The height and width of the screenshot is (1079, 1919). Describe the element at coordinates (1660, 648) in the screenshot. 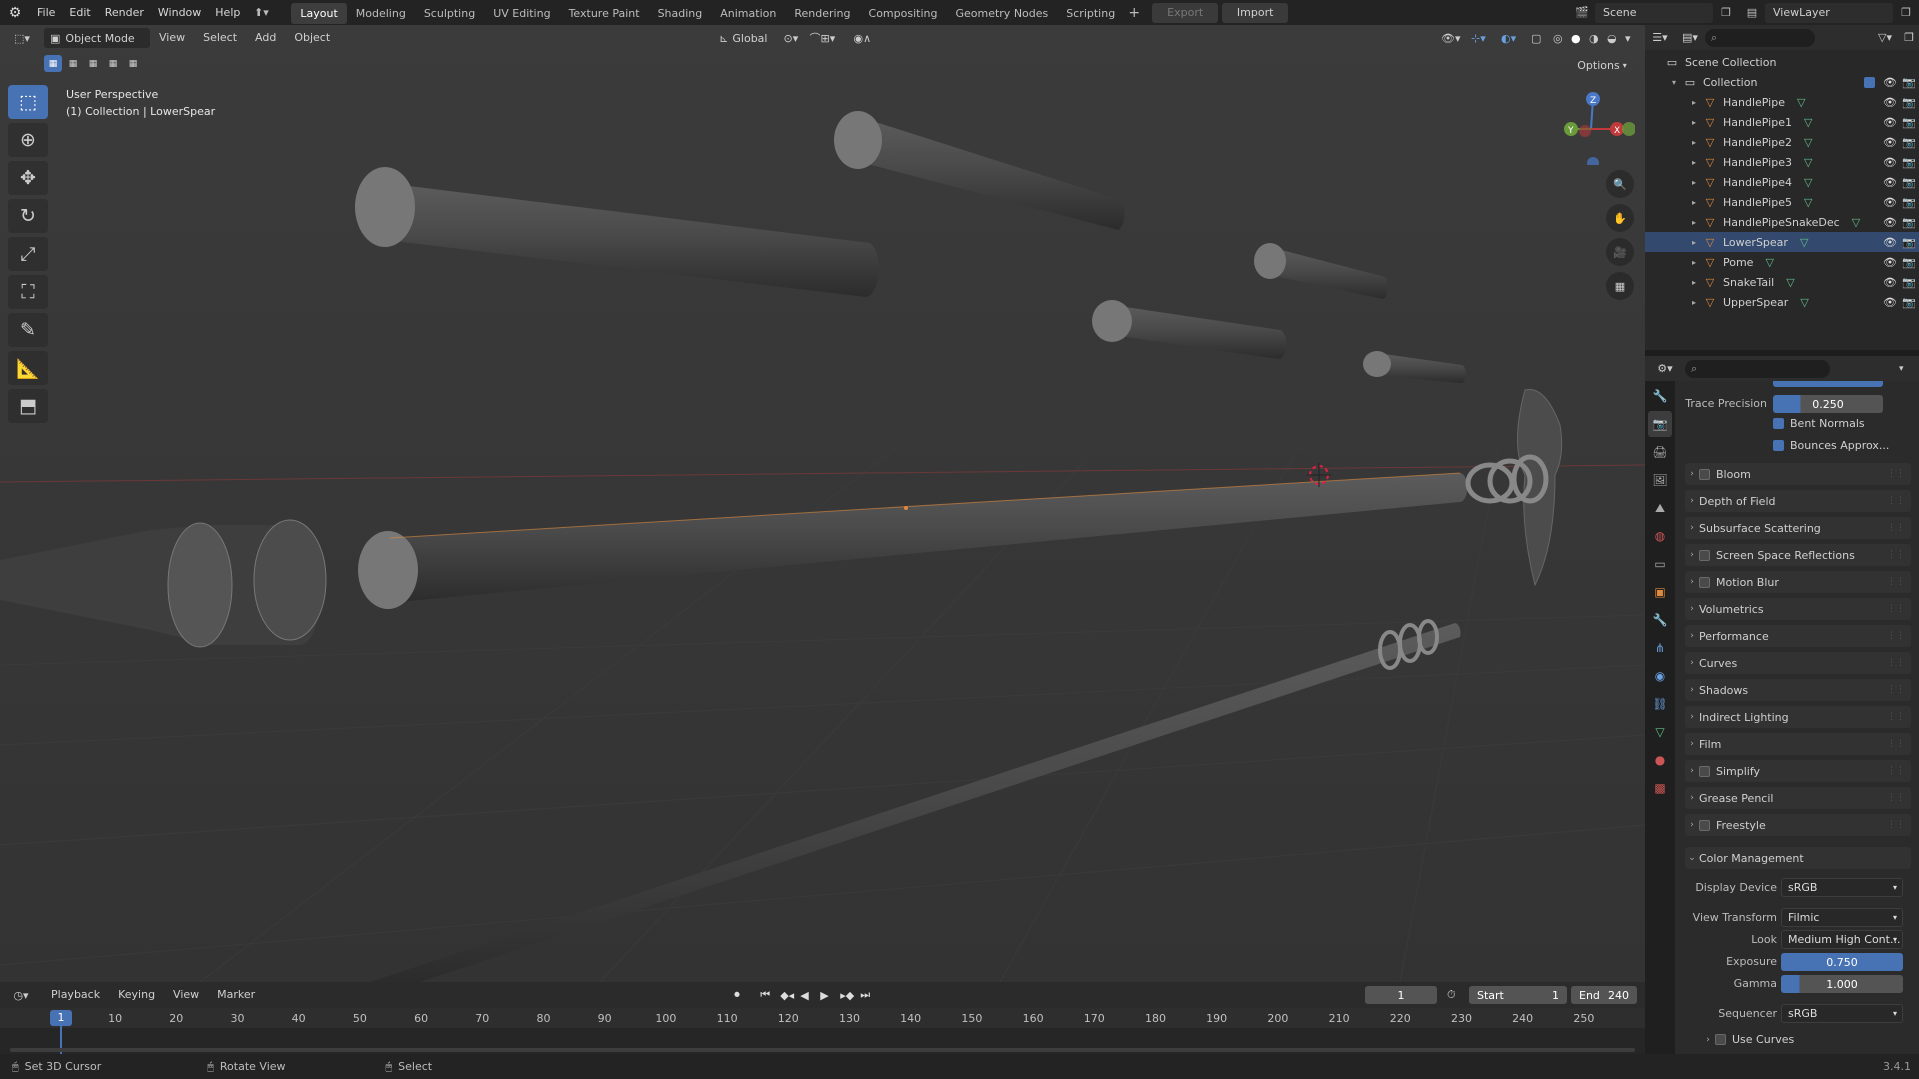

I see `particles-tab-icon: ⋔` at that location.